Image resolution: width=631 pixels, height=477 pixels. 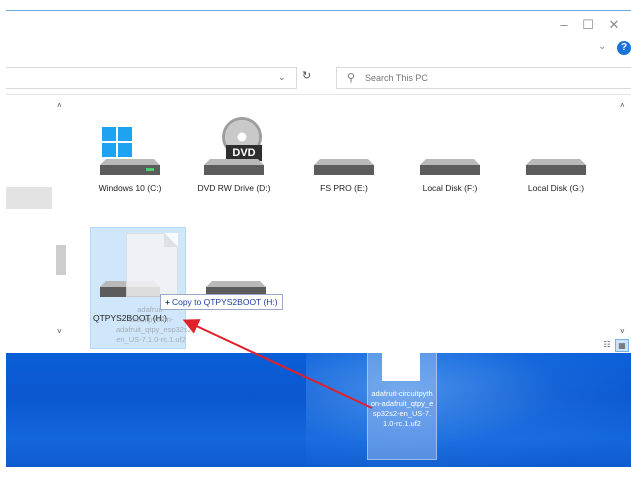 I want to click on address-row: ⌄ ↻ ⚲, so click(x=318, y=78).